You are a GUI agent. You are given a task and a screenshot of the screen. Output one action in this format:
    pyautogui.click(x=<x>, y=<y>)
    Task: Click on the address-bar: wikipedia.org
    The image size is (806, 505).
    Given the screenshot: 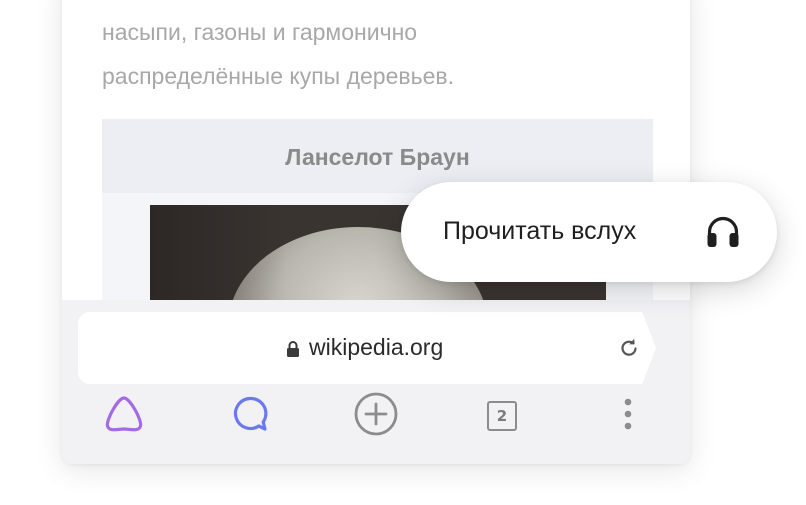 What is the action you would take?
    pyautogui.click(x=367, y=348)
    